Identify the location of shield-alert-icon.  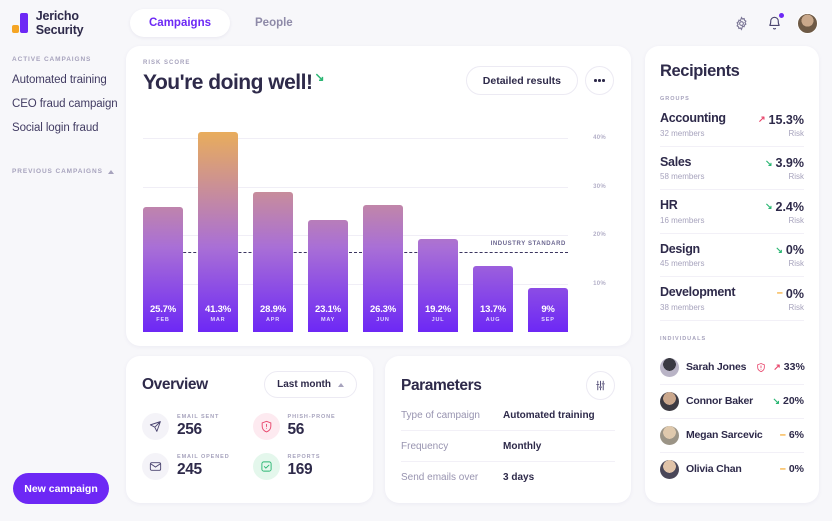
(266, 426).